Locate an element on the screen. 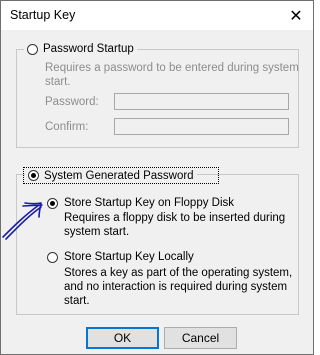 The width and height of the screenshot is (320, 355). confirm-label: Confirm: is located at coordinates (67, 127).